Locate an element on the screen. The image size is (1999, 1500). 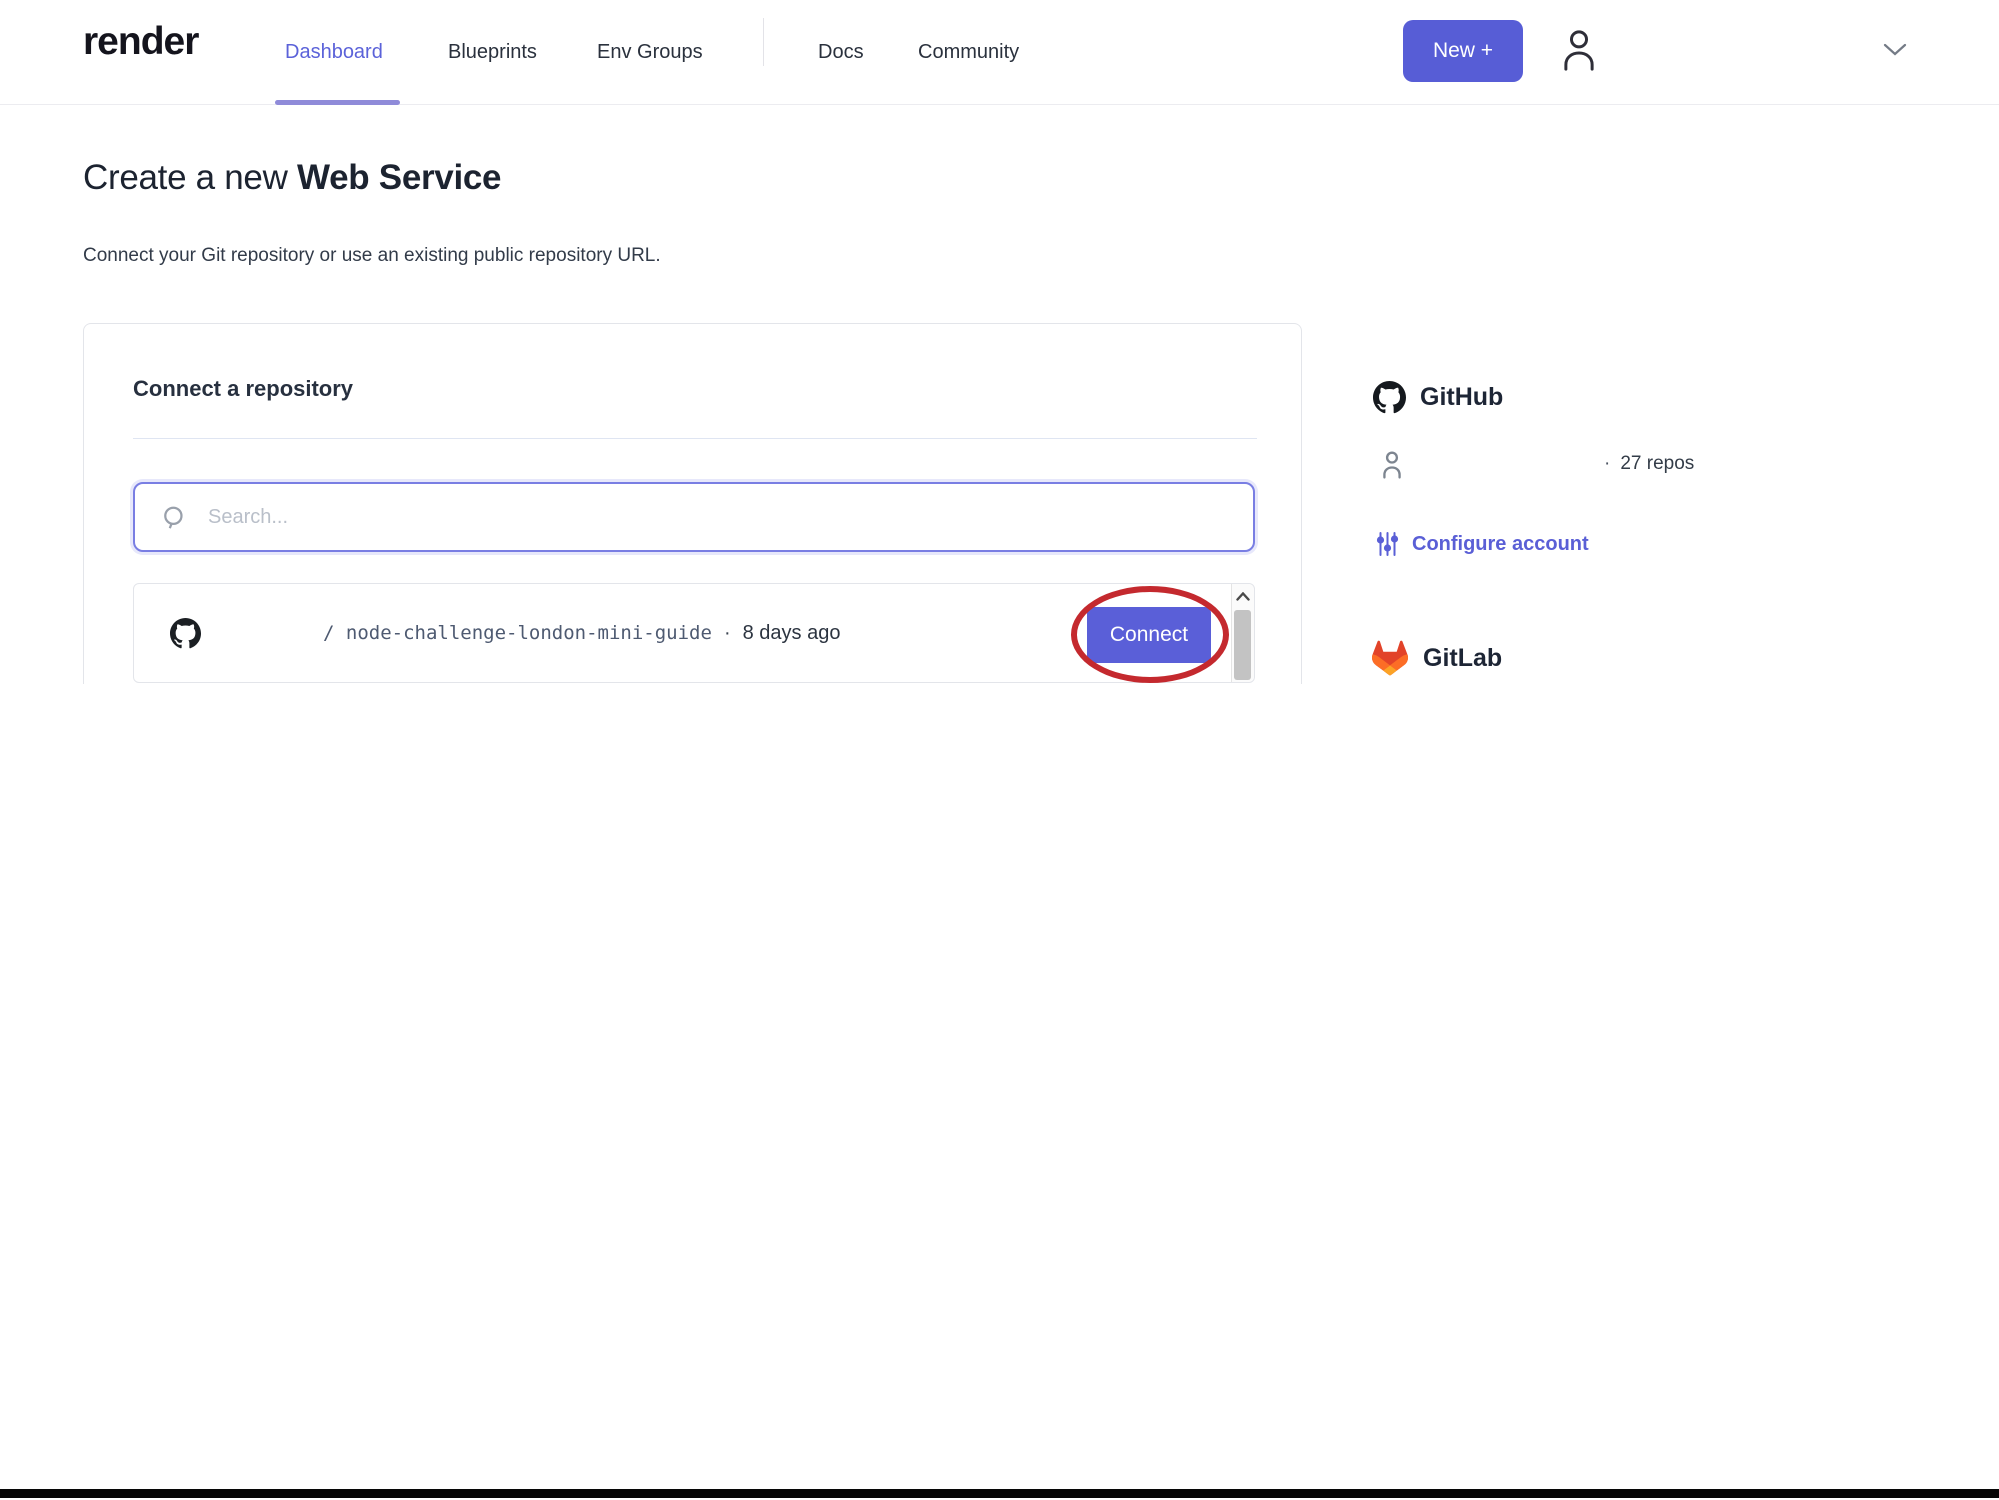
page-title-bold: Web Service is located at coordinates (399, 177).